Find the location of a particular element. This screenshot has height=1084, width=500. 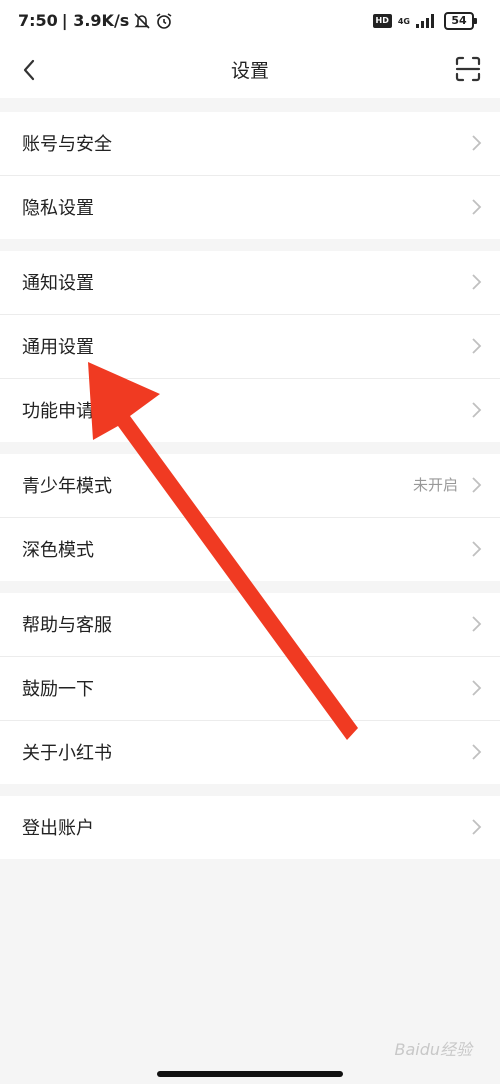

row-label: 通知设置 is located at coordinates (58, 283).